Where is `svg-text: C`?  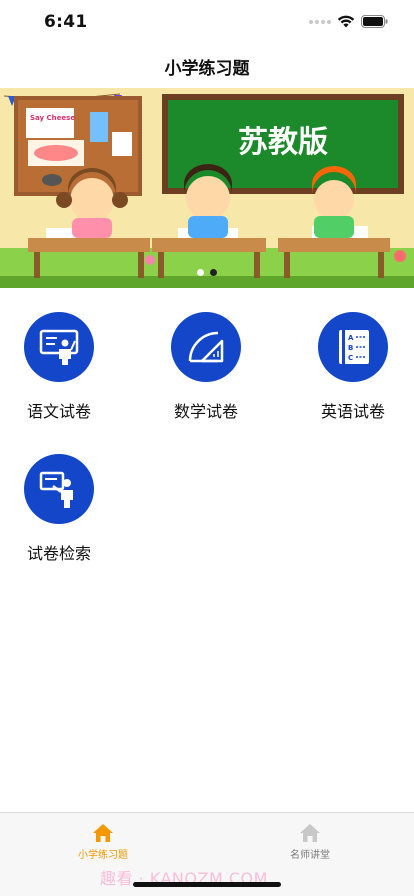 svg-text: C is located at coordinates (350, 358).